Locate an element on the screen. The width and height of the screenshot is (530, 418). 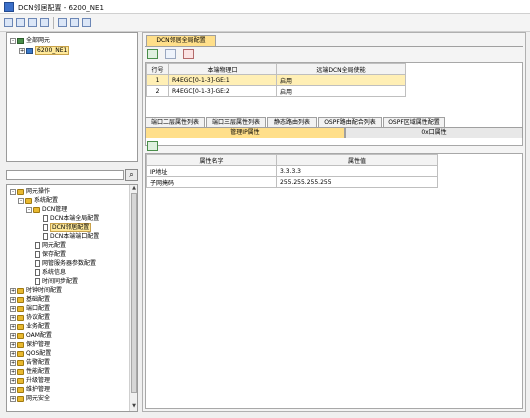
tree-scrollbar: ▲ ▼ is located at coordinates (133, 298).